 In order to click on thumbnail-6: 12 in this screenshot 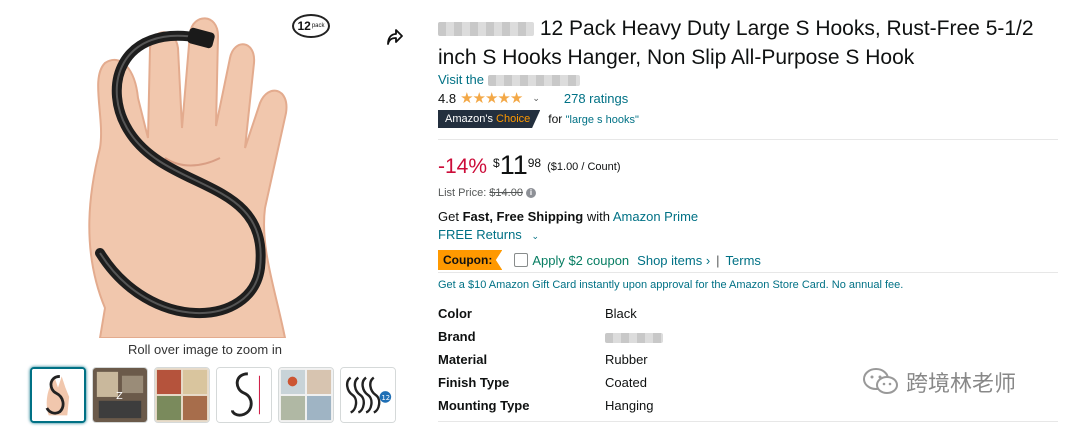, I will do `click(368, 395)`.